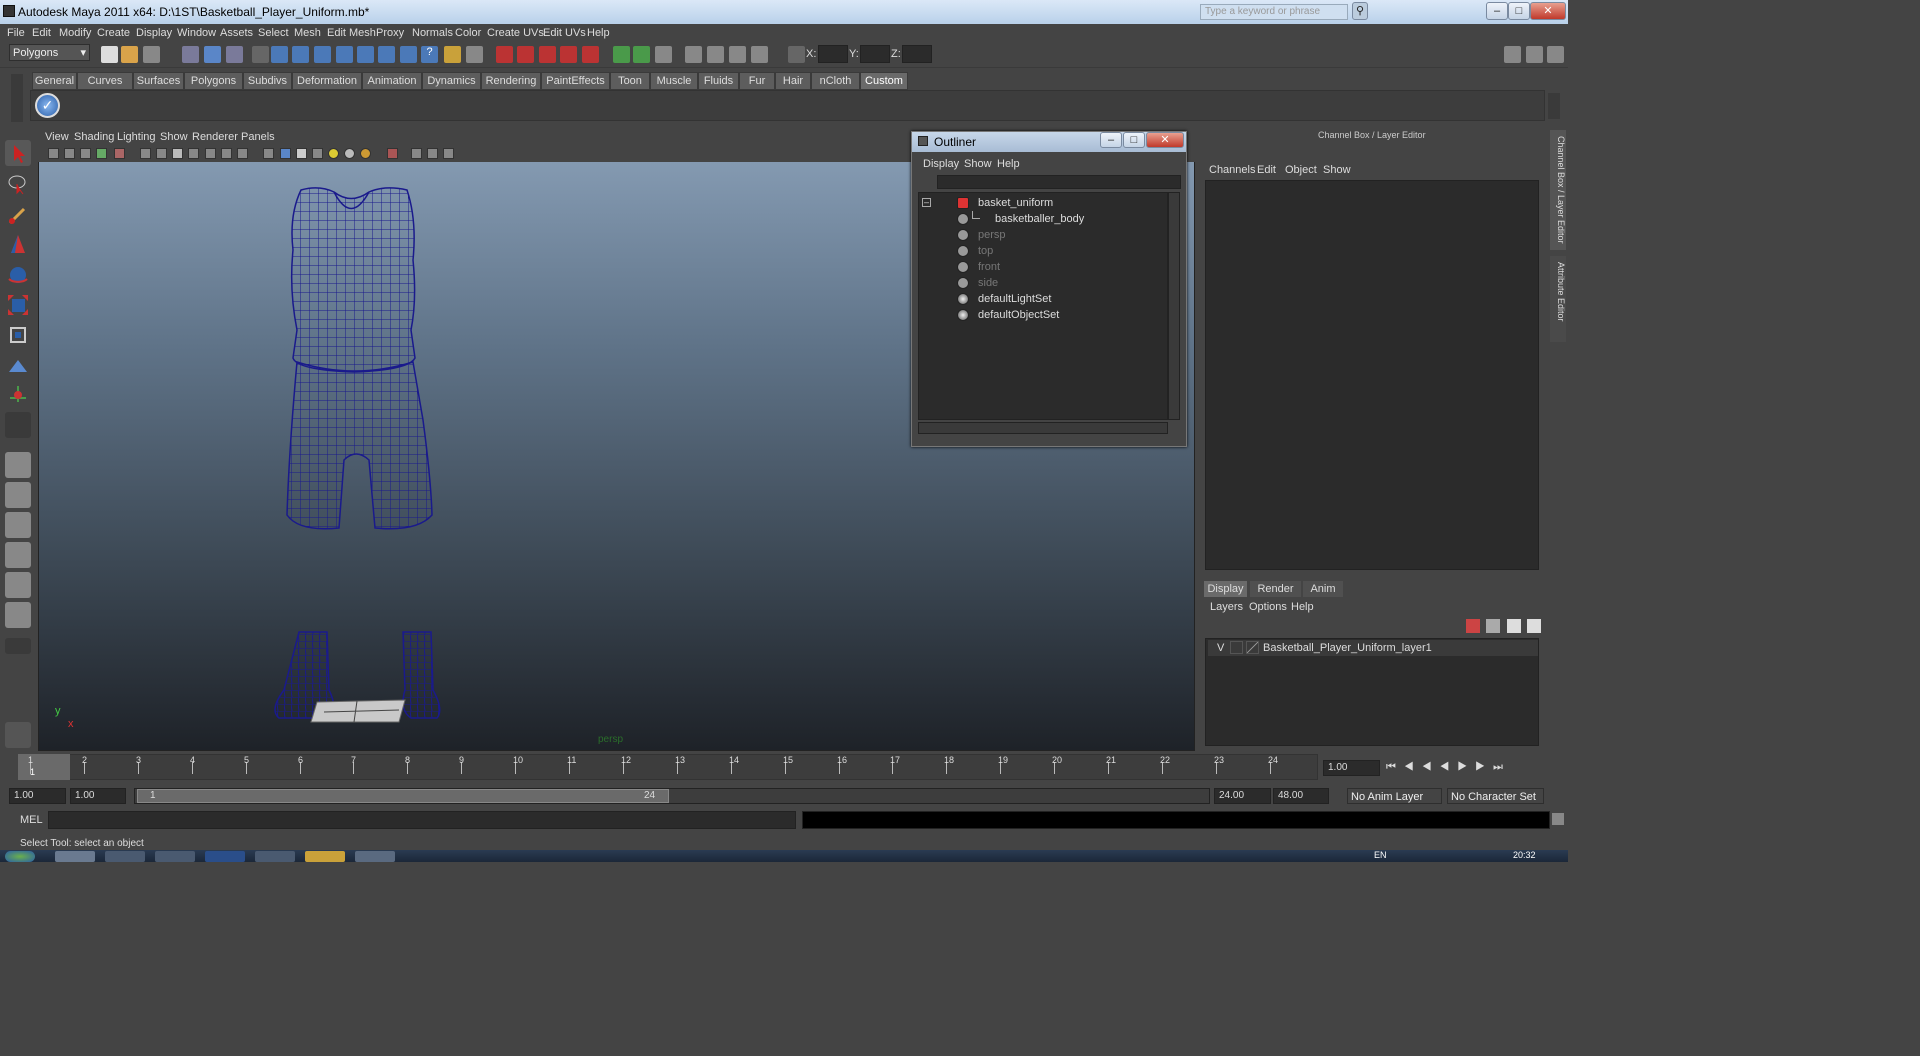 Image resolution: width=1920 pixels, height=1056 pixels. Describe the element at coordinates (351, 33) in the screenshot. I see `menu-edit-mesh: Edit Mesh` at that location.